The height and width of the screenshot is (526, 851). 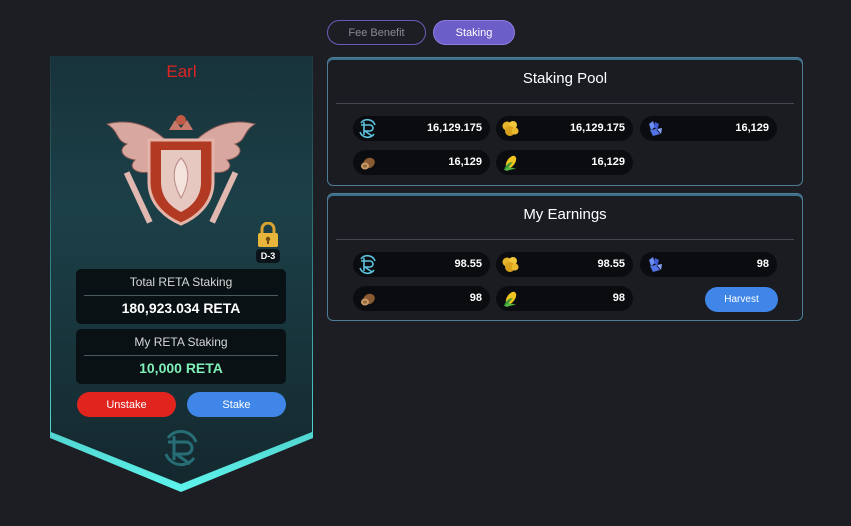 I want to click on my-staking-label: My RETA Staking, so click(x=181, y=342).